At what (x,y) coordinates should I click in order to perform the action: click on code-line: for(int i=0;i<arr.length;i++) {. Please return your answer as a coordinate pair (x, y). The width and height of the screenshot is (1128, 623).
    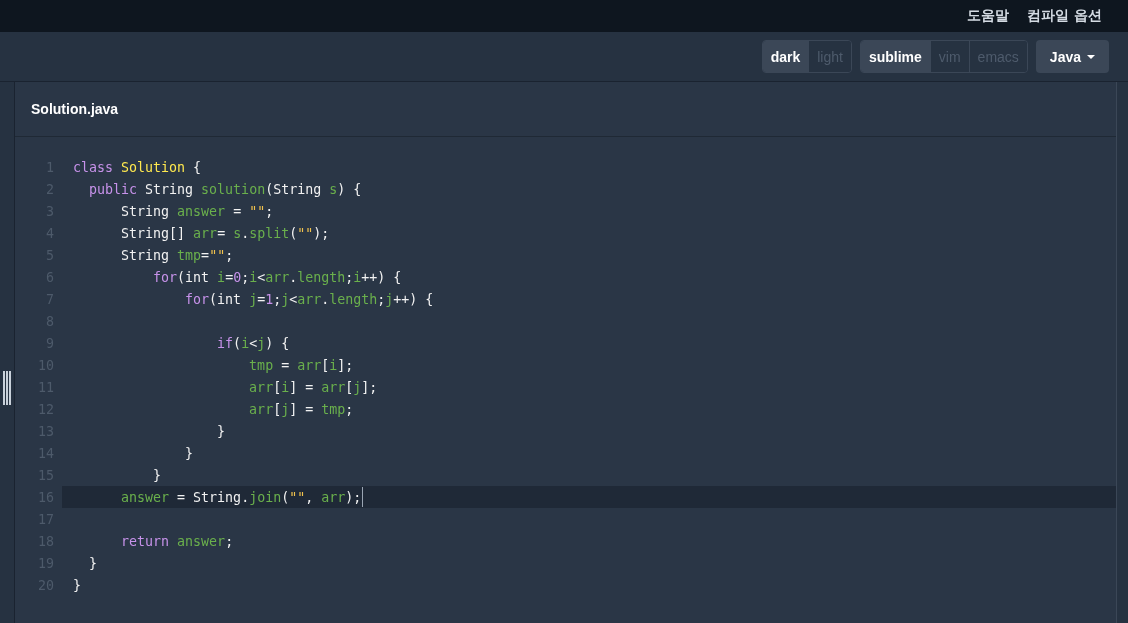
    Looking at the image, I should click on (277, 277).